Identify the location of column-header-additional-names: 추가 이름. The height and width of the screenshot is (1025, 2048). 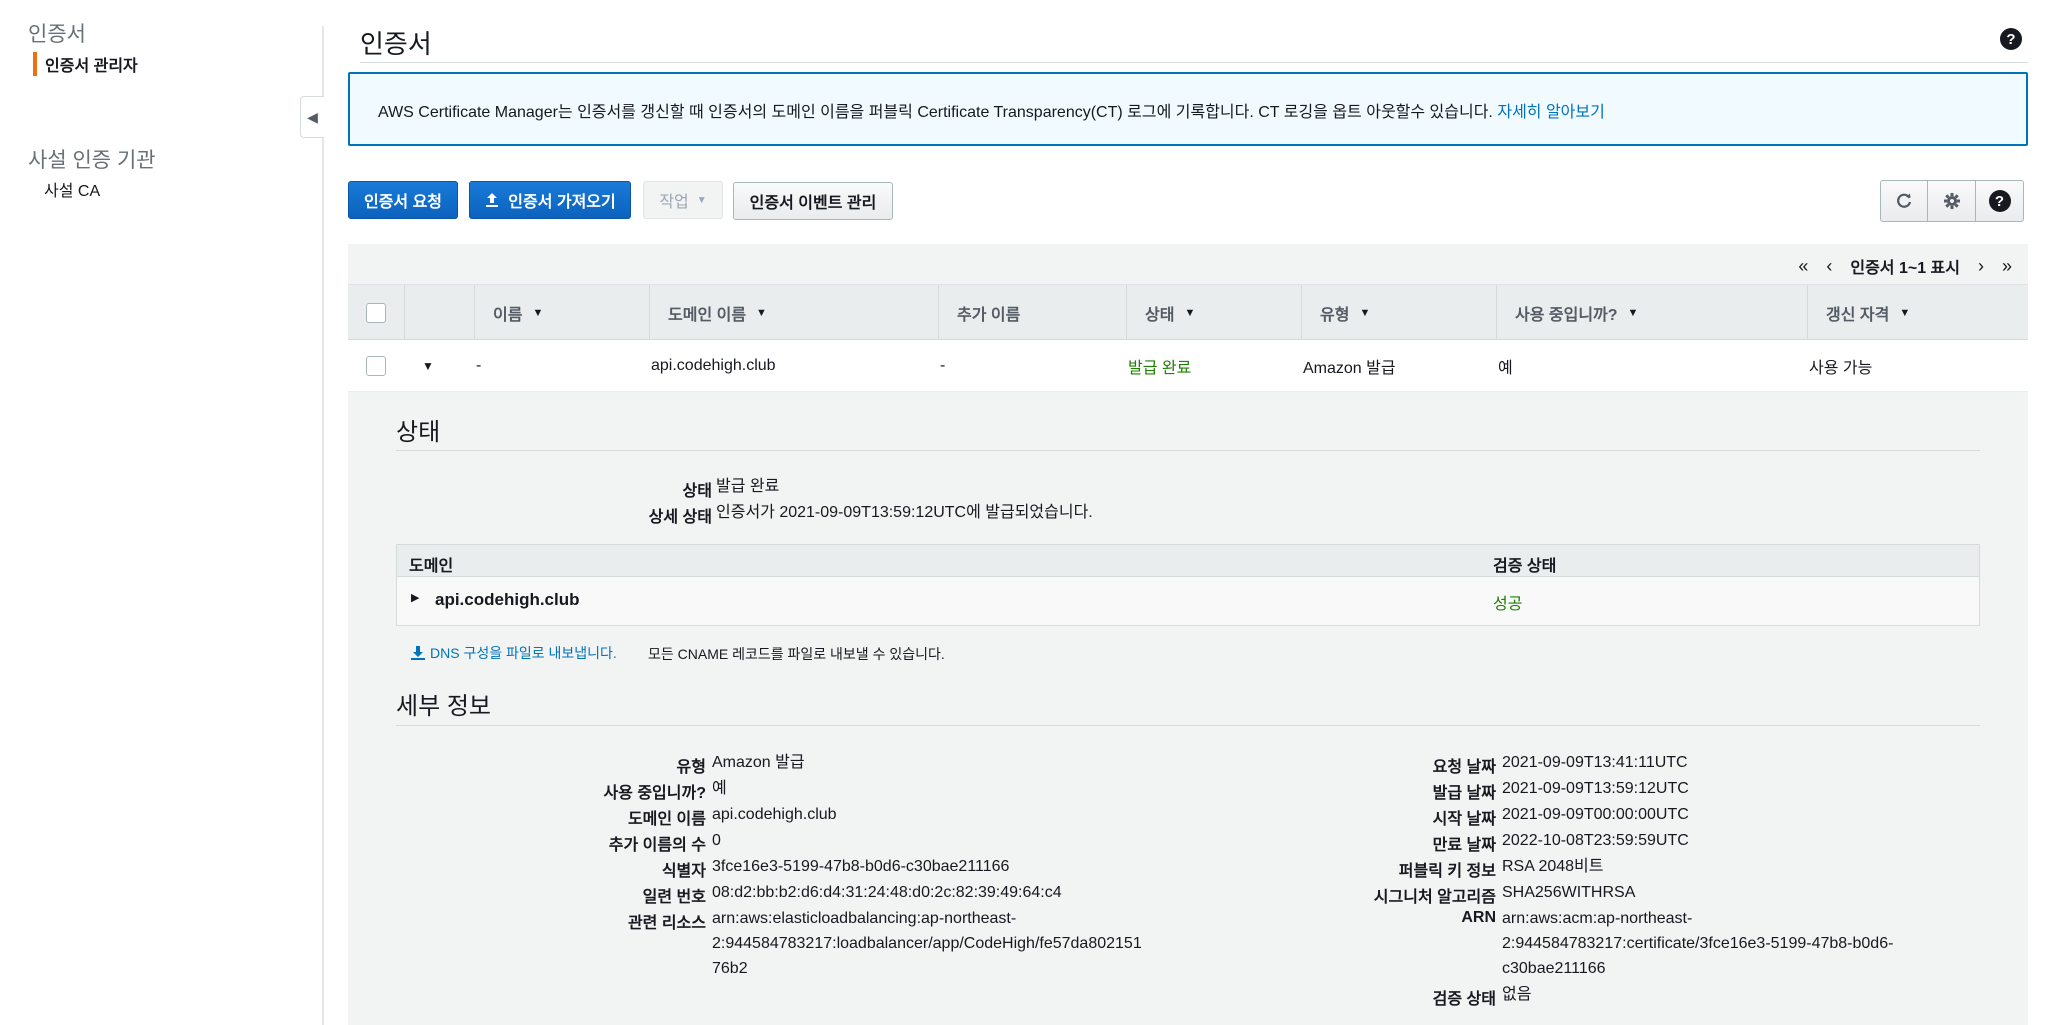
(1032, 313).